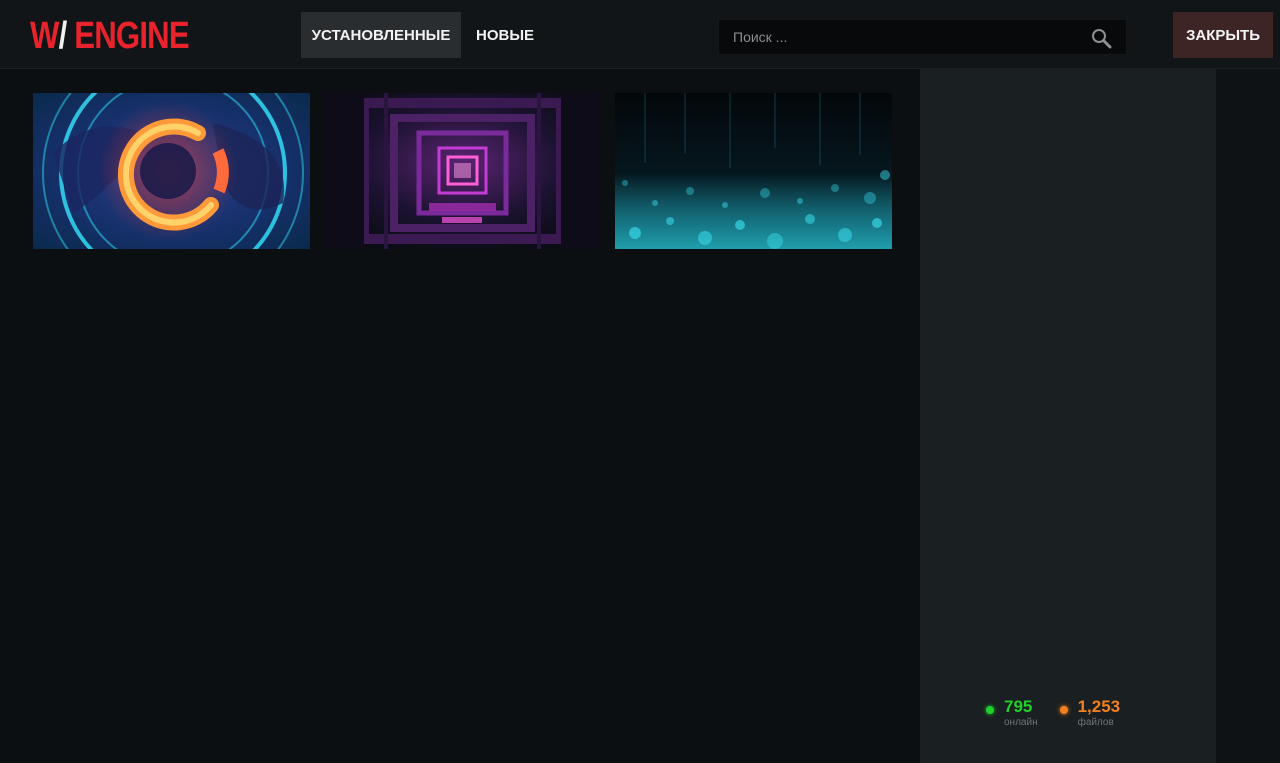 The image size is (1280, 763). I want to click on online-label: онлайн, so click(1021, 722).